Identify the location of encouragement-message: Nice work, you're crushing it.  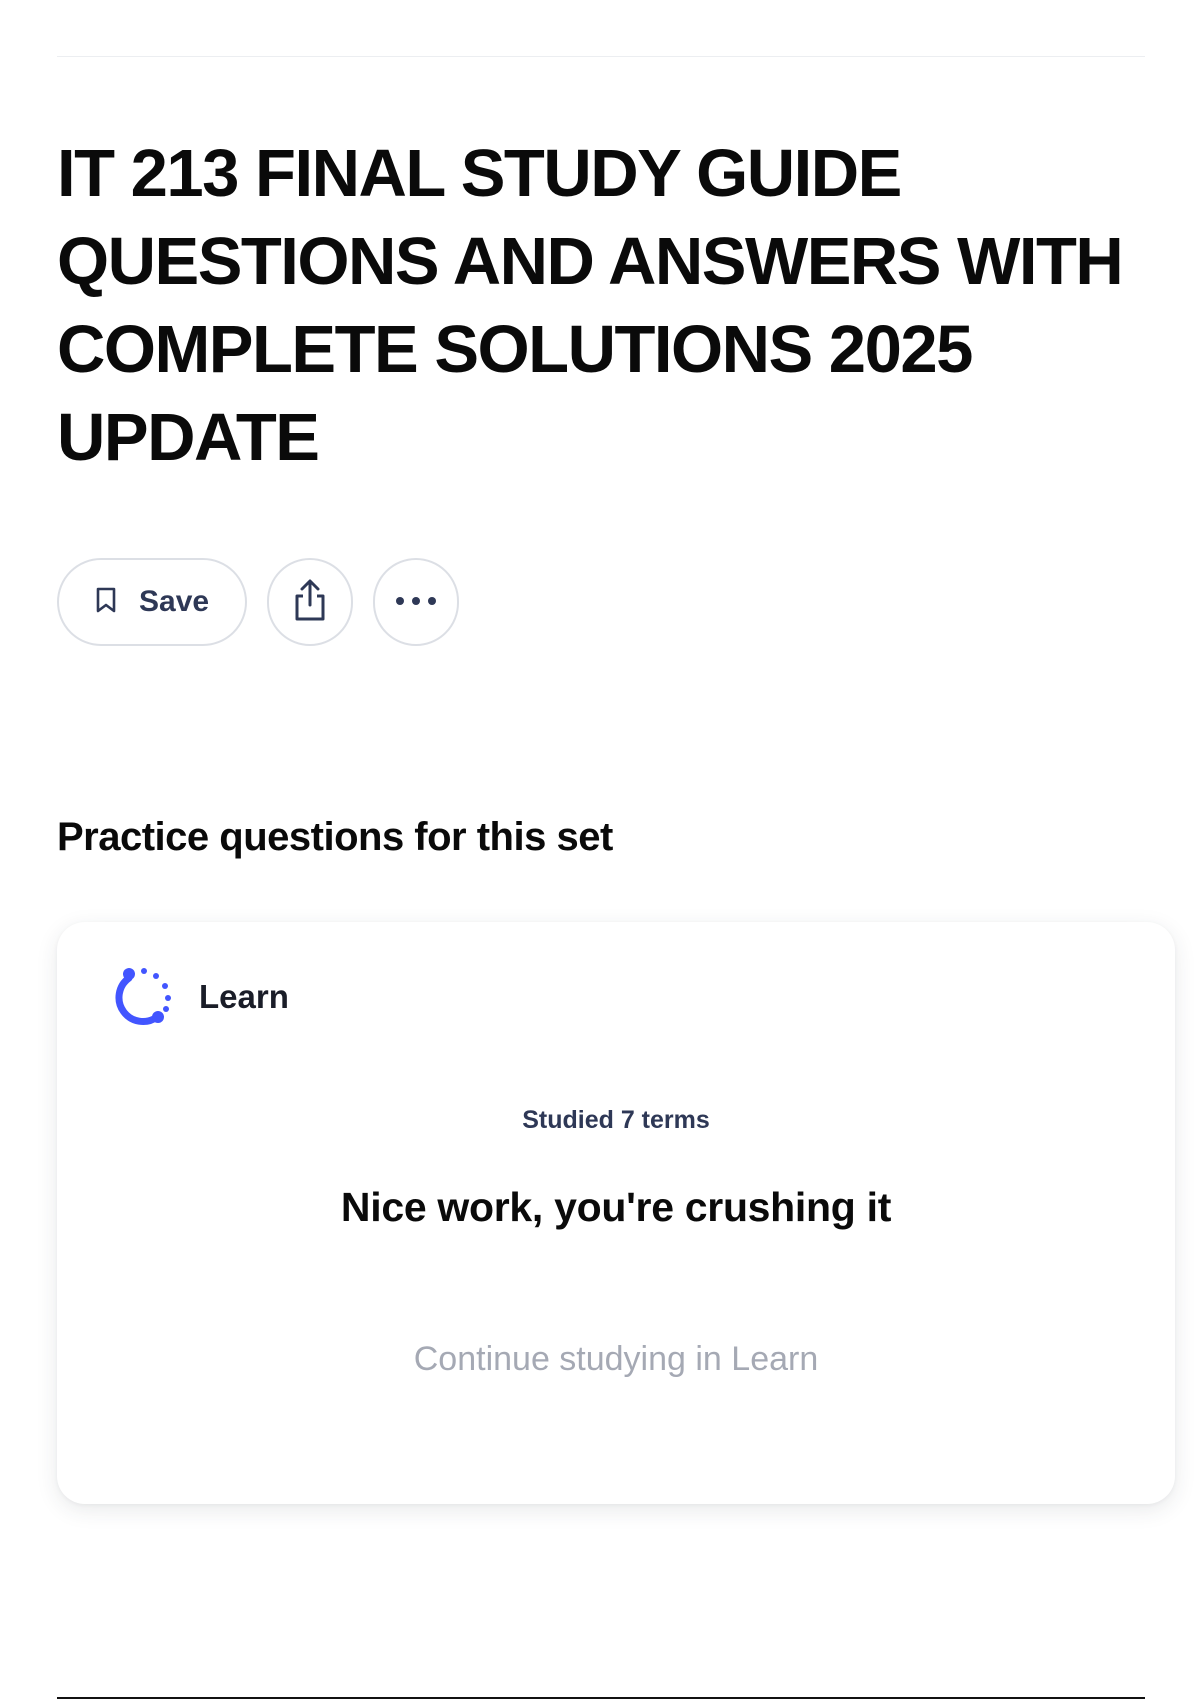
(616, 1207).